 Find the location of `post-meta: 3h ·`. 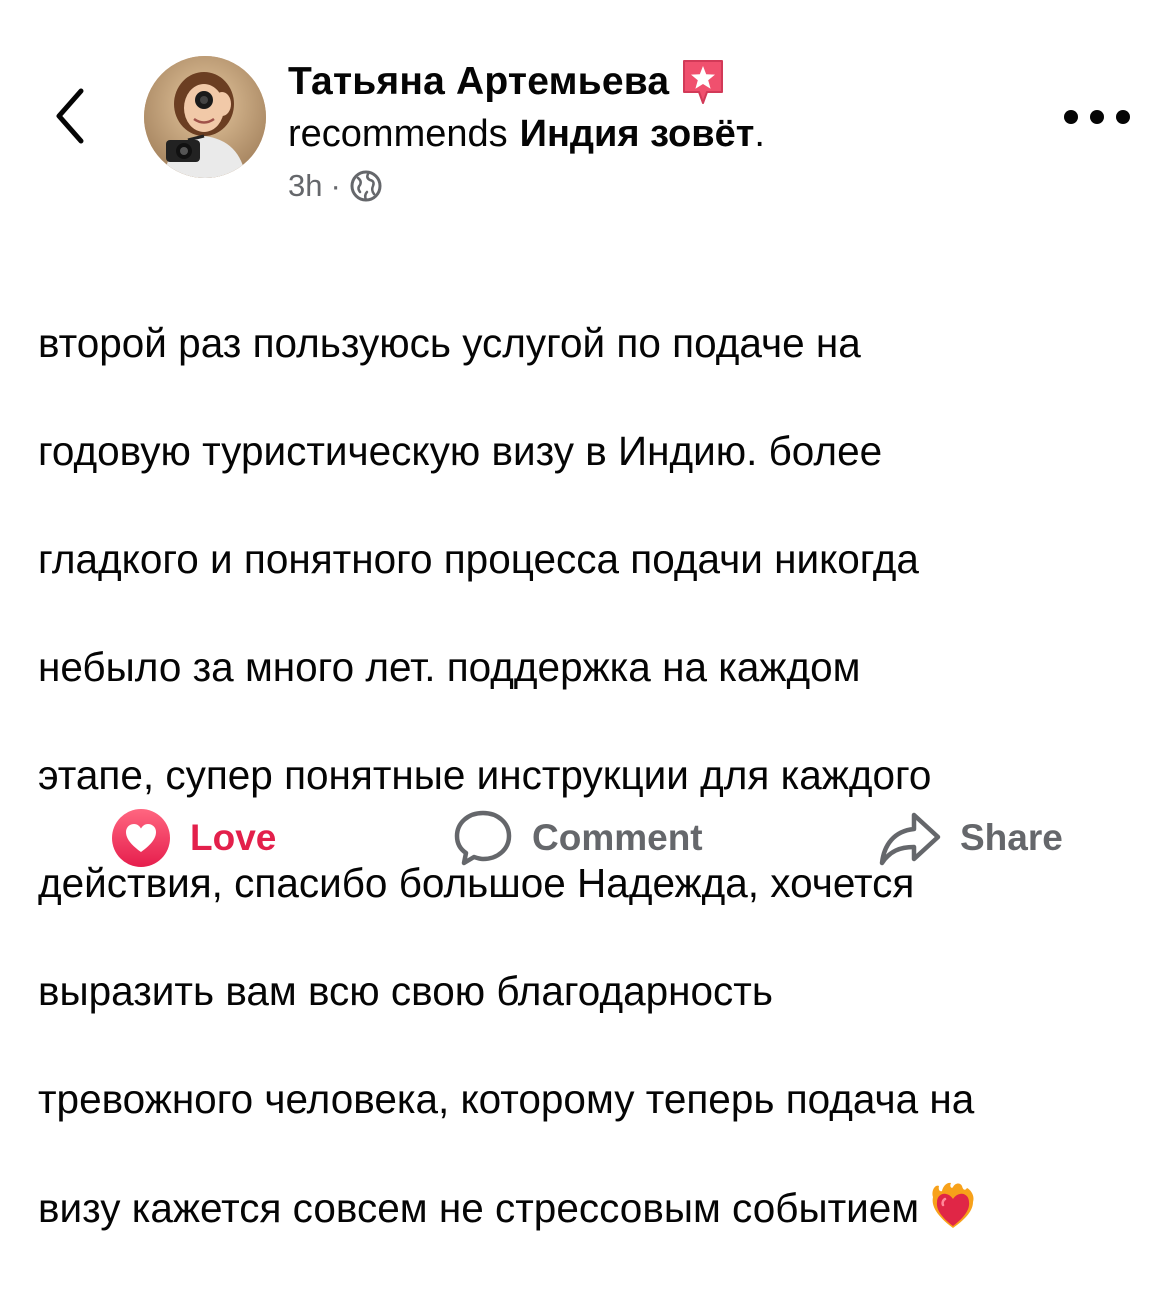

post-meta: 3h · is located at coordinates (668, 186).